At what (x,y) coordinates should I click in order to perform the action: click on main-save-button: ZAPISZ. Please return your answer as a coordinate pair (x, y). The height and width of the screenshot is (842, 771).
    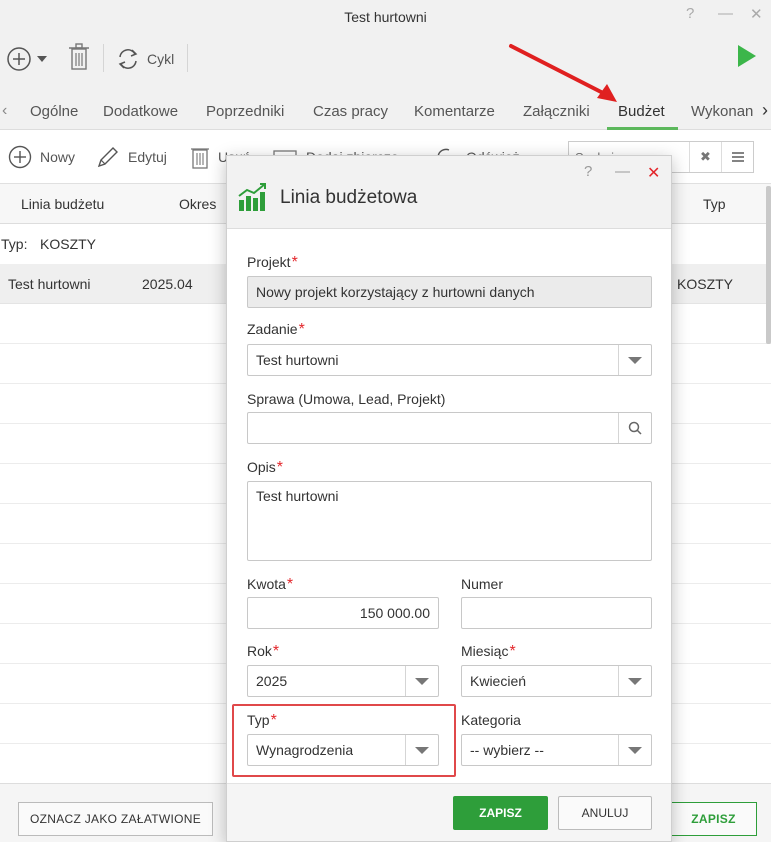
    Looking at the image, I should click on (713, 819).